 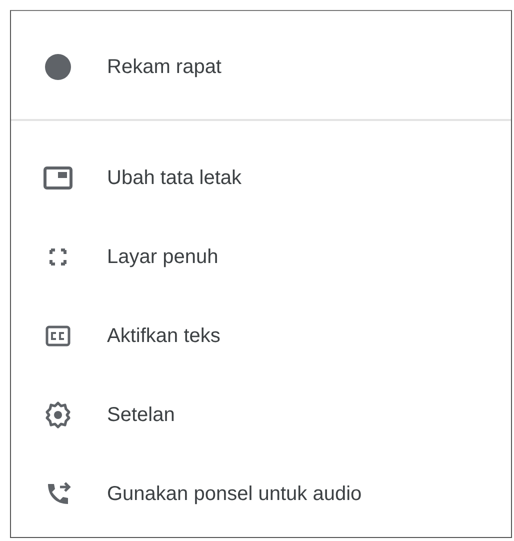 I want to click on settings-icon, so click(x=58, y=415).